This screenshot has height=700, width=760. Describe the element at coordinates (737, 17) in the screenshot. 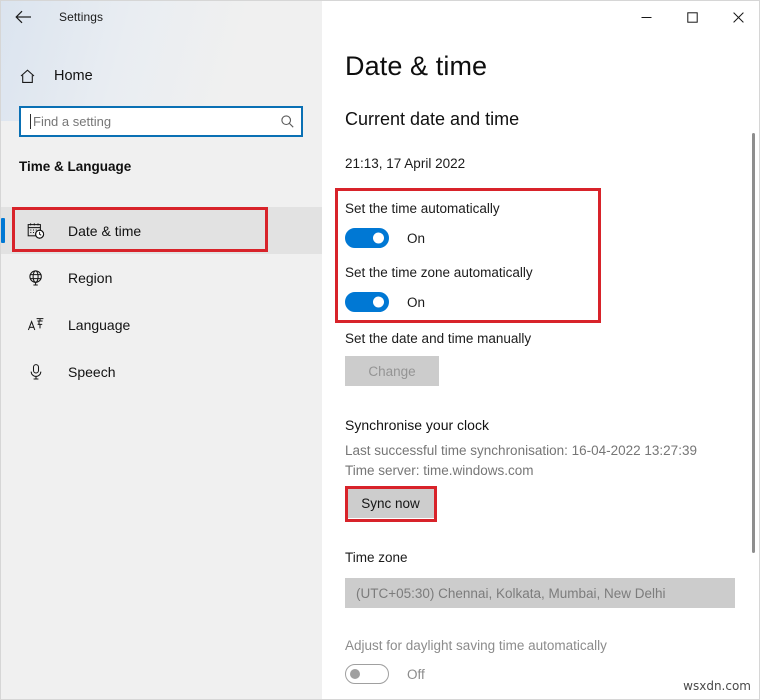

I see `close-button` at that location.